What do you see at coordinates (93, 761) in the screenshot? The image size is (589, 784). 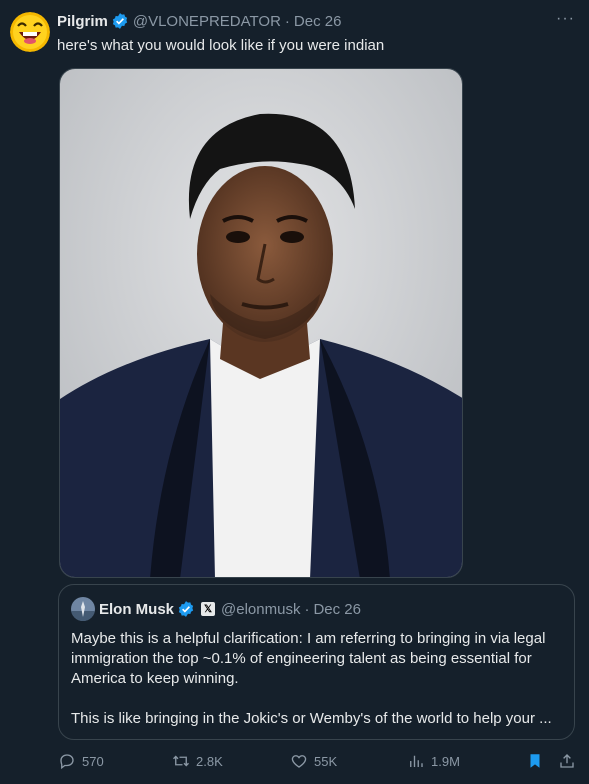 I see `reply-count: 570` at bounding box center [93, 761].